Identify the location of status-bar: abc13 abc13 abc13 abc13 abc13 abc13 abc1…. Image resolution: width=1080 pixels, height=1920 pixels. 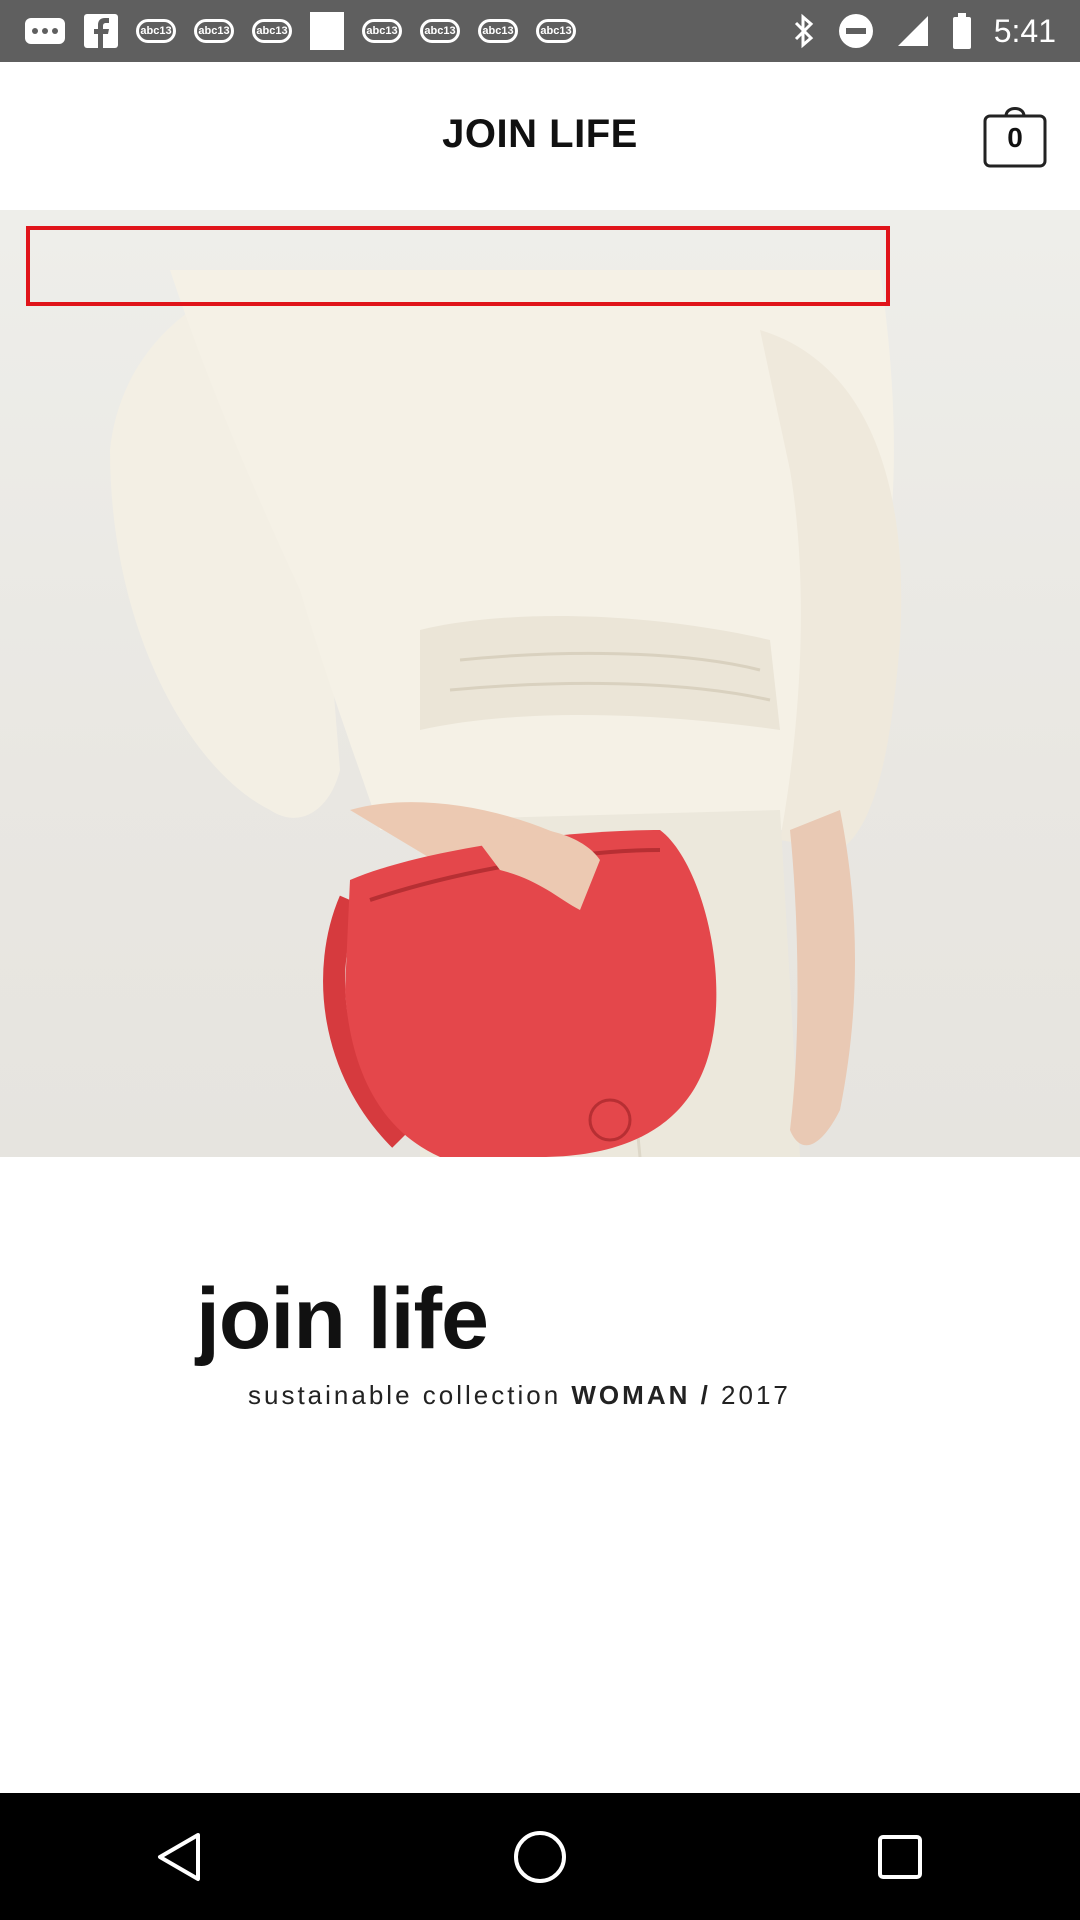
(540, 31).